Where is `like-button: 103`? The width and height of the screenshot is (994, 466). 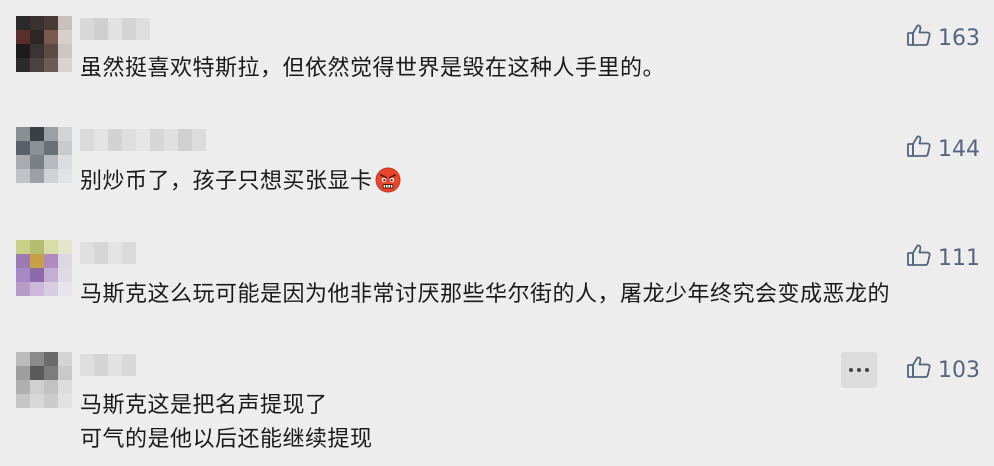
like-button: 103 is located at coordinates (943, 370).